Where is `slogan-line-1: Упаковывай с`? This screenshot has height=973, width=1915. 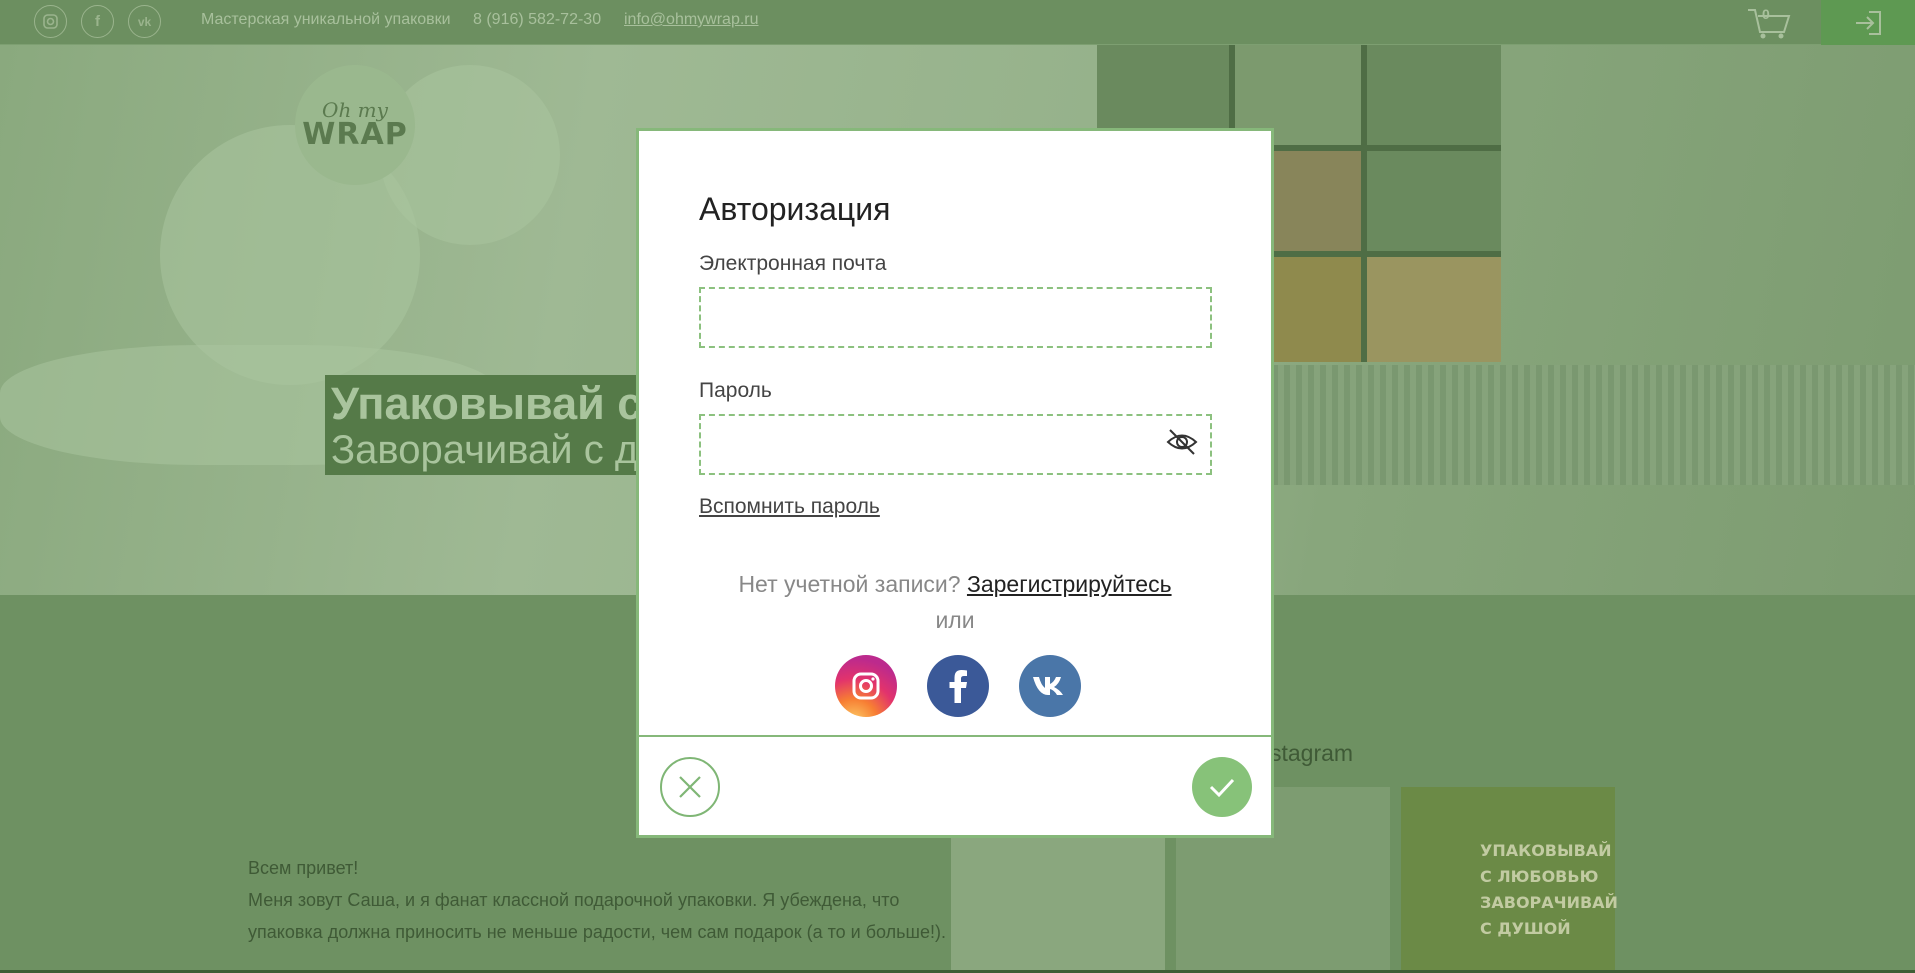
slogan-line-1: Упаковывай с is located at coordinates (487, 403).